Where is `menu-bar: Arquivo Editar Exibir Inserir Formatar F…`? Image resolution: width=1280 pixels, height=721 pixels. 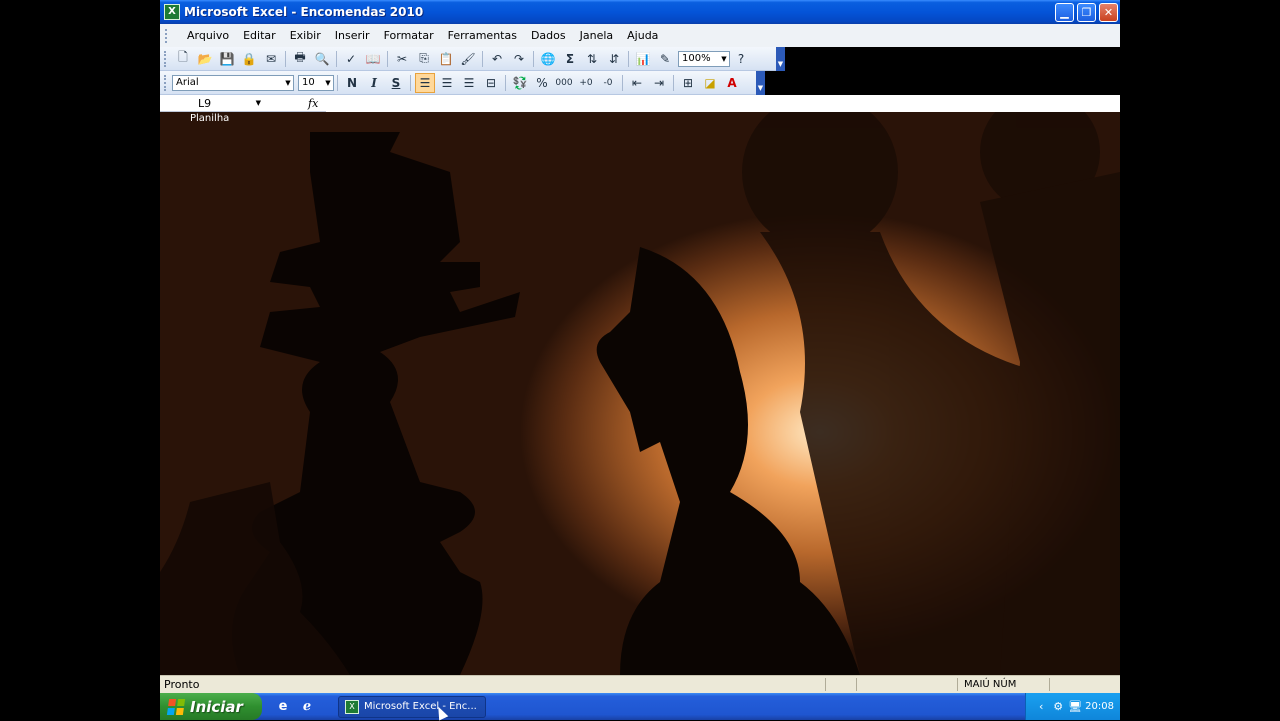 menu-bar: Arquivo Editar Exibir Inserir Formatar F… is located at coordinates (640, 35).